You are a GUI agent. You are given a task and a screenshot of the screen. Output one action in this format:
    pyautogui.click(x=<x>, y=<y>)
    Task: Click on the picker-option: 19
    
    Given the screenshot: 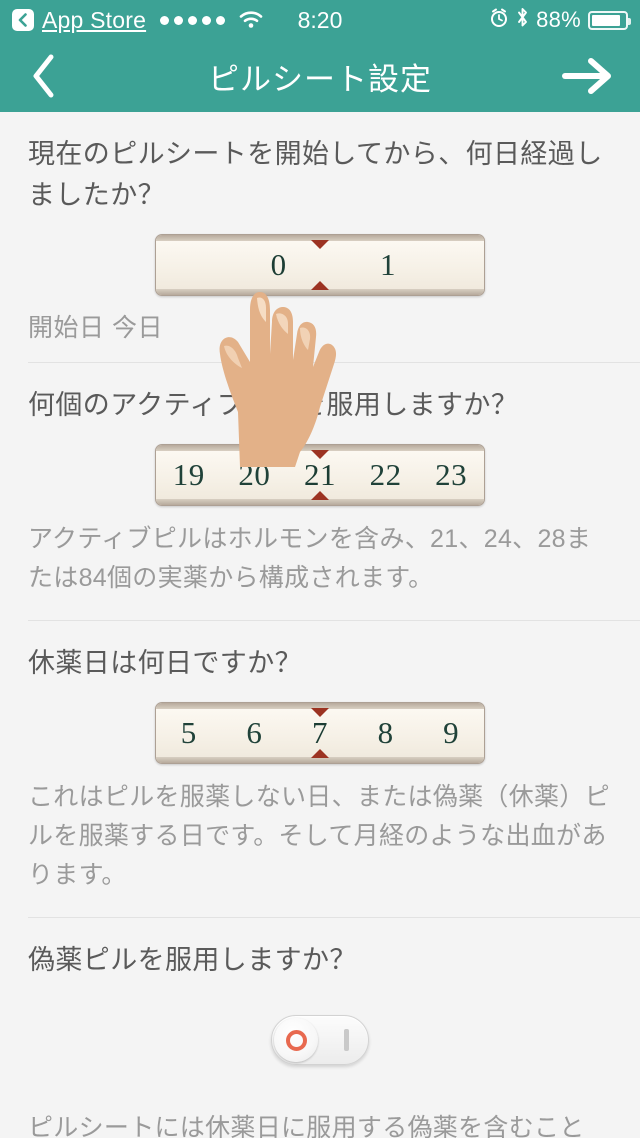 What is the action you would take?
    pyautogui.click(x=189, y=475)
    